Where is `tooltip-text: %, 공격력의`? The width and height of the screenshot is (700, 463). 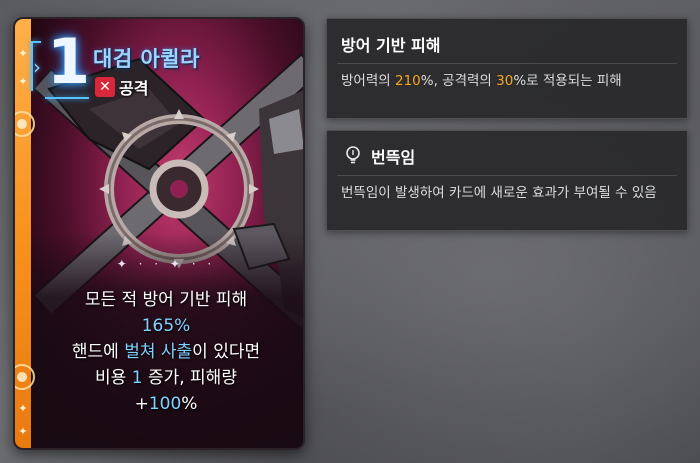
tooltip-text: %, 공격력의 is located at coordinates (458, 81).